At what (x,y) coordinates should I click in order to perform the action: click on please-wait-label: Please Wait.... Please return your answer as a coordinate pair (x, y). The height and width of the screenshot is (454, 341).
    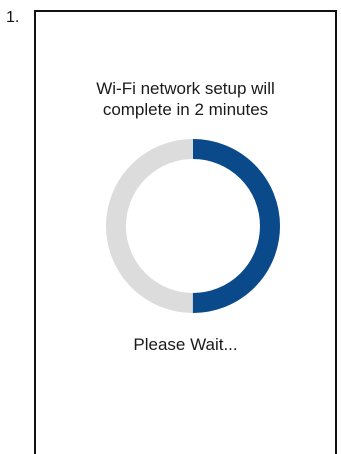
    Looking at the image, I should click on (185, 344).